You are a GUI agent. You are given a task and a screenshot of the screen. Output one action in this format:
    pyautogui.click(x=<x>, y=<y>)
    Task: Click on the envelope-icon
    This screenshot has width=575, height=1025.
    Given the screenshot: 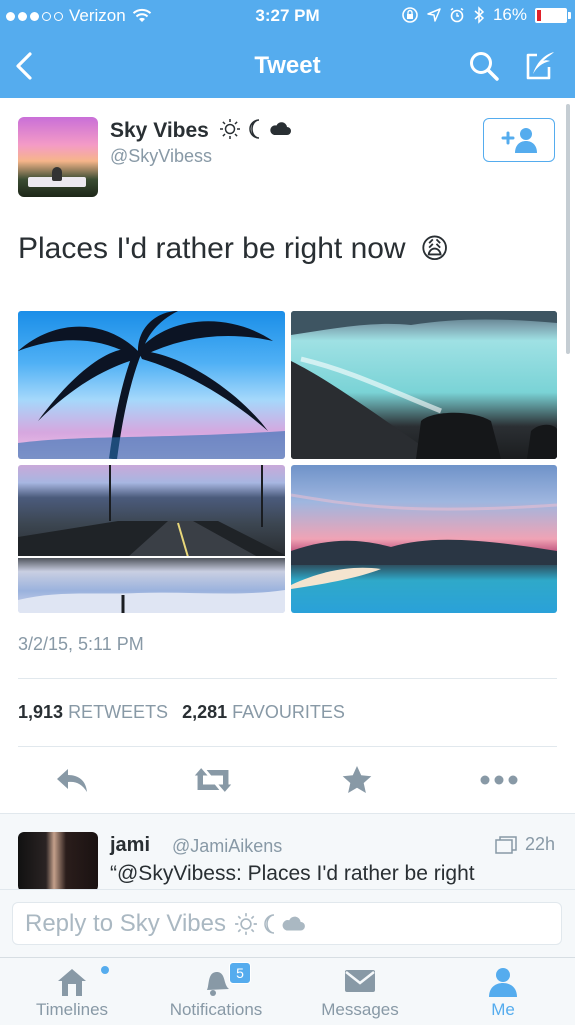 What is the action you would take?
    pyautogui.click(x=360, y=981)
    